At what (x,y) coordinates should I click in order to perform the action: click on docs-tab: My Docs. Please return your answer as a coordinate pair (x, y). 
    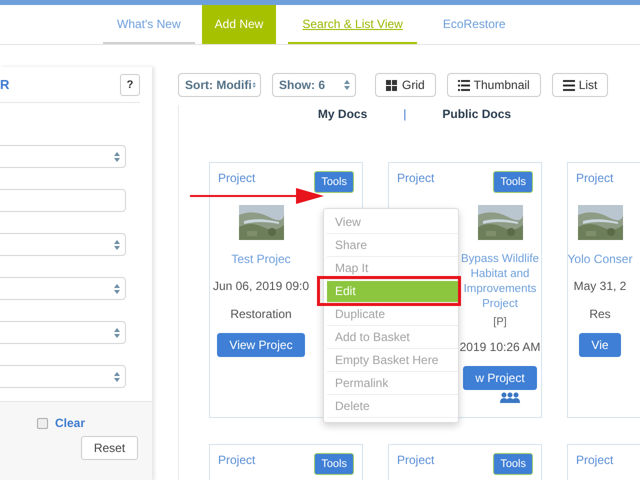
    Looking at the image, I should click on (343, 114).